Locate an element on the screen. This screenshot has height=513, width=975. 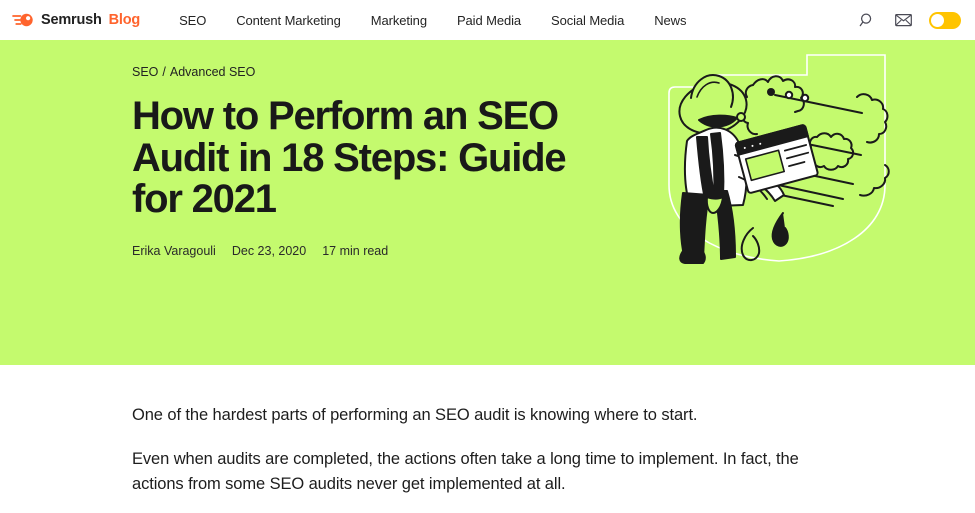
read-time: 17 min read is located at coordinates (355, 250).